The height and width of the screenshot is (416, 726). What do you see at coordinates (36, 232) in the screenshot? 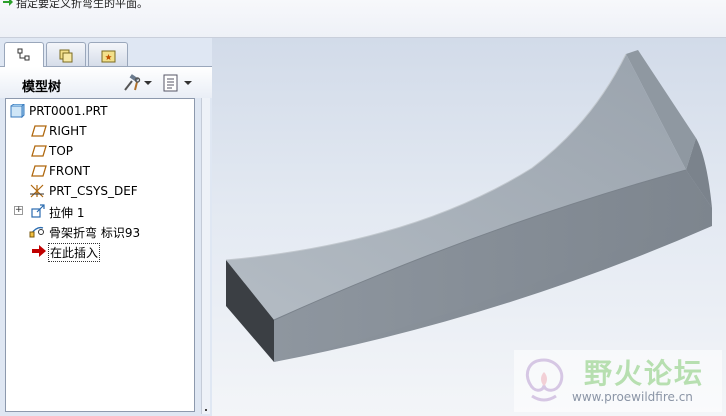
I see `spinal-bend-icon` at bounding box center [36, 232].